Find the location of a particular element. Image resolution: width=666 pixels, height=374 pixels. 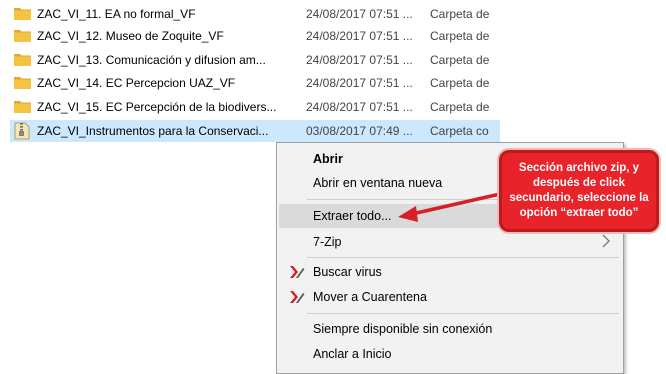

menu-item-label: Abrir is located at coordinates (328, 159).